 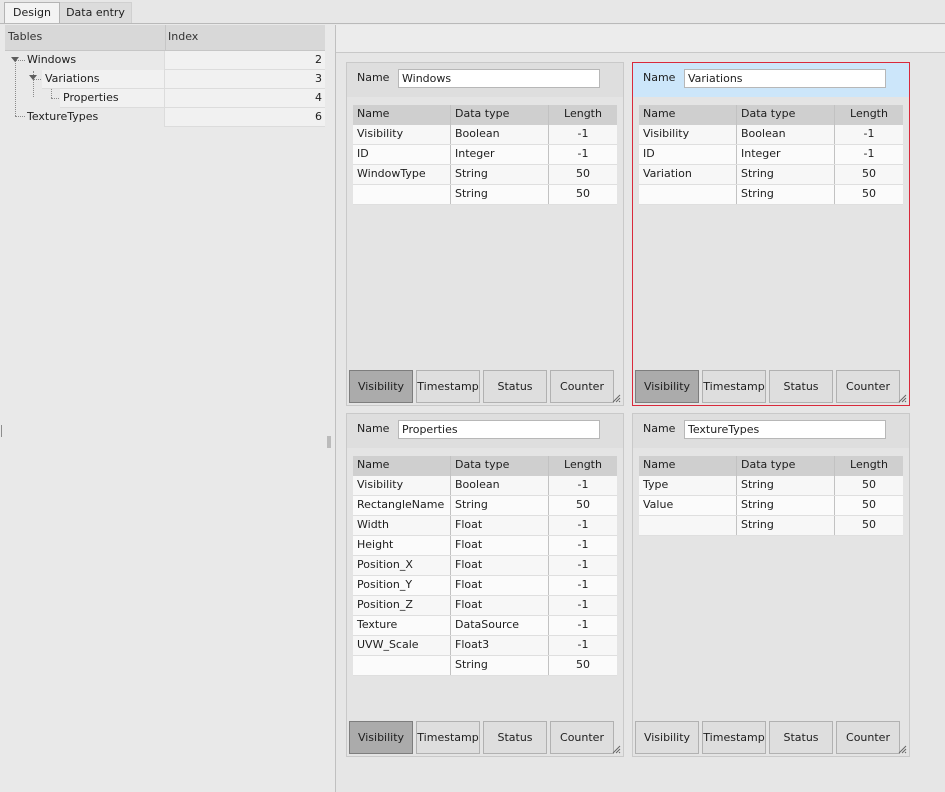 What do you see at coordinates (688, 505) in the screenshot?
I see `field-name: Value` at bounding box center [688, 505].